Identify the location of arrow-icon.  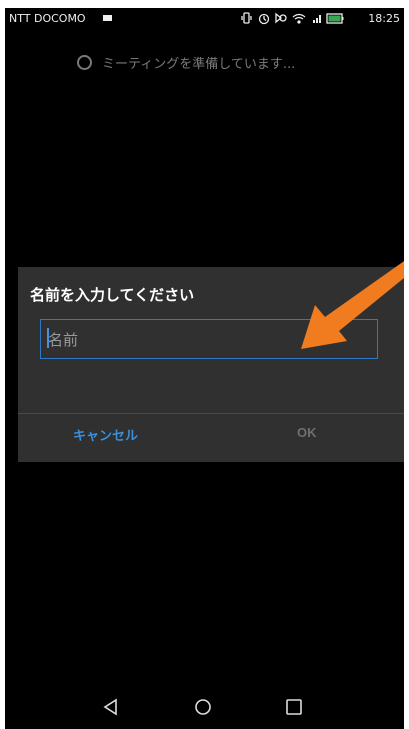
(352, 305).